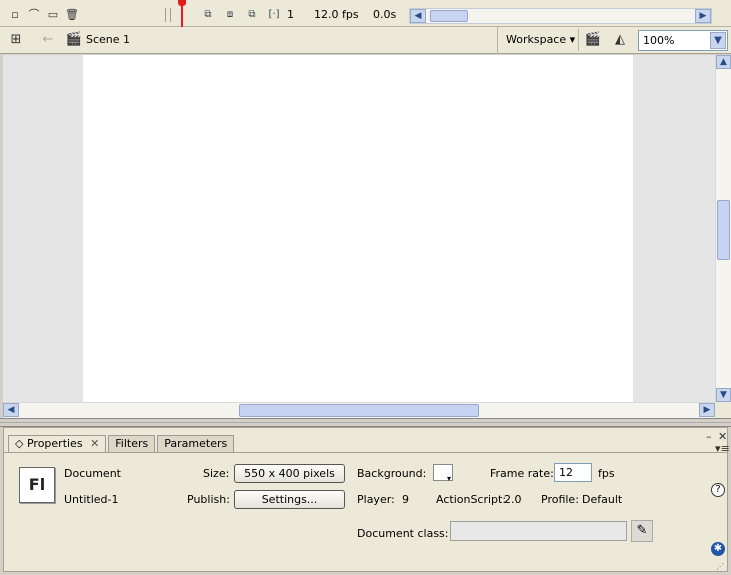 This screenshot has width=731, height=575. I want to click on tab-filters: Filters, so click(132, 443).